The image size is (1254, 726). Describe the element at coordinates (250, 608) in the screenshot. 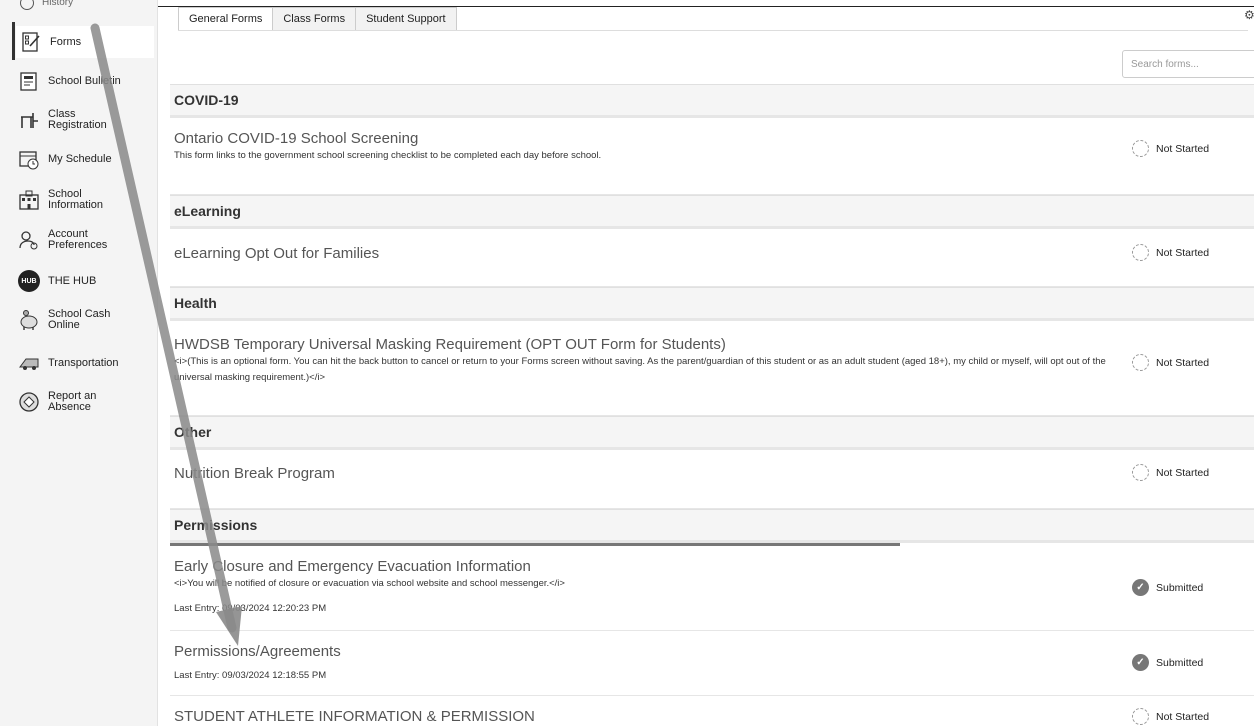

I see `last-entry: Last Entry: 09/03/2024 12:20:23 PM` at that location.